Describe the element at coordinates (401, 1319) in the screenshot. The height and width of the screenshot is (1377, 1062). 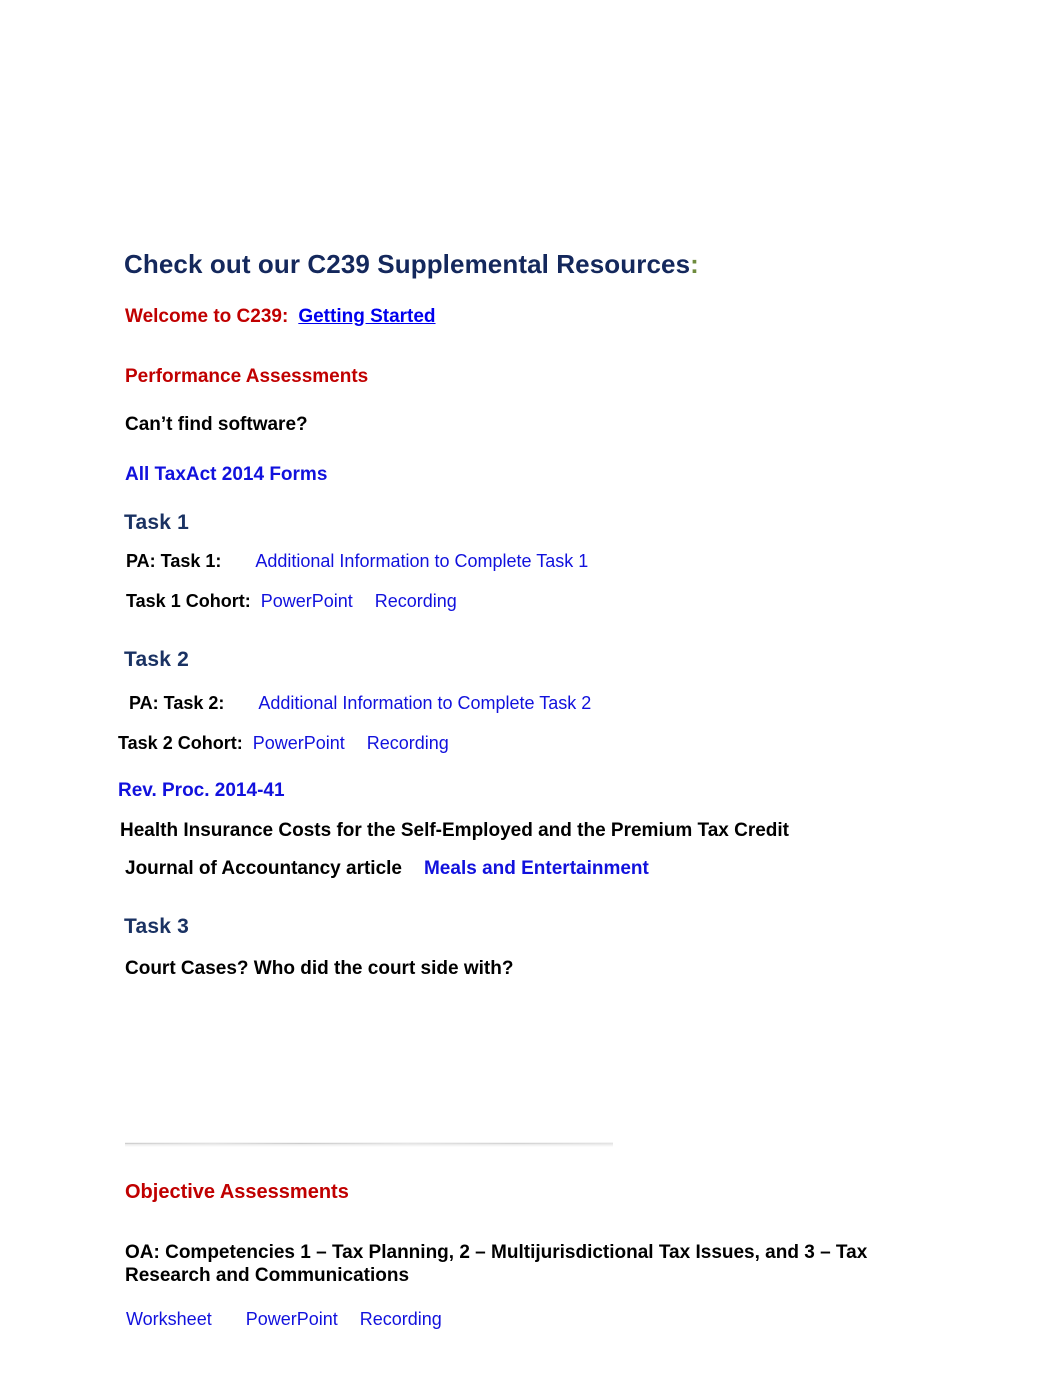
I see `oa-recording-link: Recording` at that location.